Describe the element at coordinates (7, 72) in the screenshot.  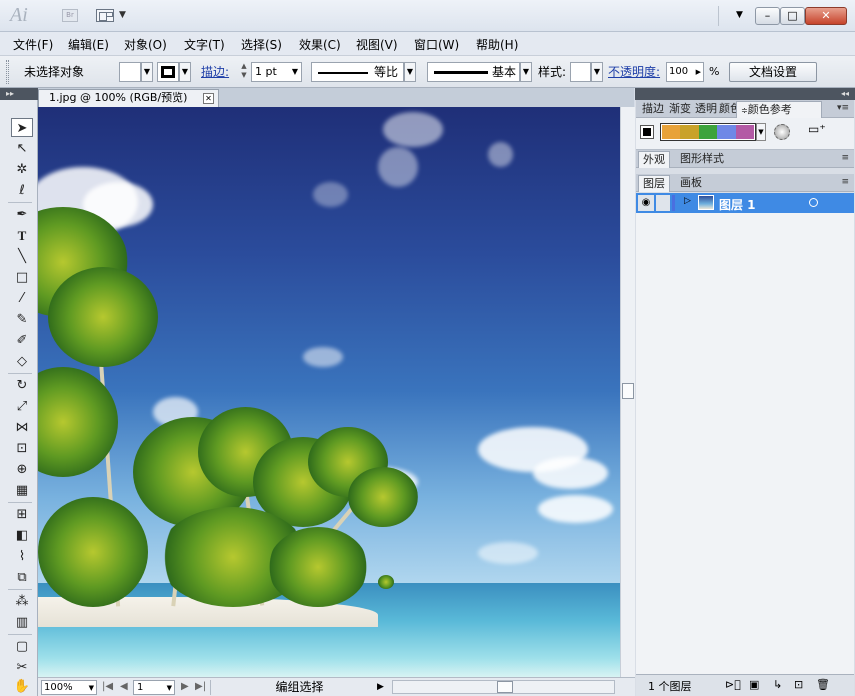
I see `control-bar-grip` at that location.